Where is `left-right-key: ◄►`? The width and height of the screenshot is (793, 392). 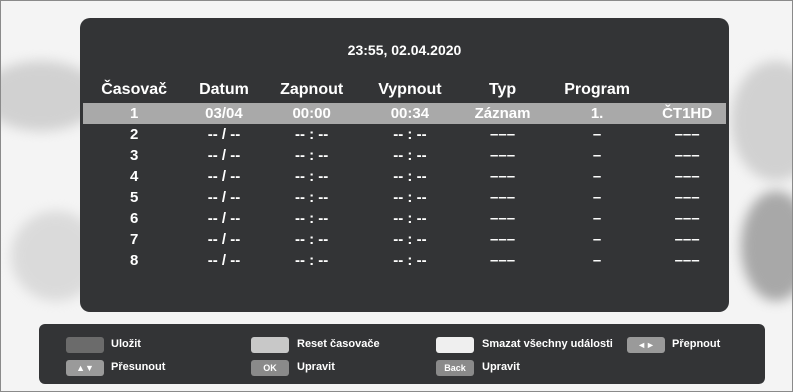
left-right-key: ◄► is located at coordinates (646, 345).